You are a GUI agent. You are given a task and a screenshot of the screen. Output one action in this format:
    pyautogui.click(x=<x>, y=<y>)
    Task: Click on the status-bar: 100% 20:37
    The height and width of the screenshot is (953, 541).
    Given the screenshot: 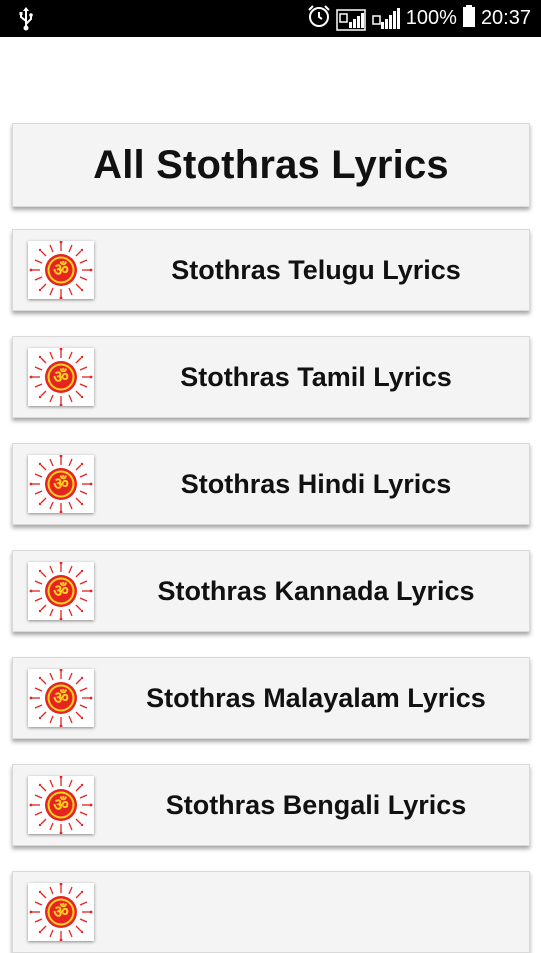 What is the action you would take?
    pyautogui.click(x=270, y=18)
    